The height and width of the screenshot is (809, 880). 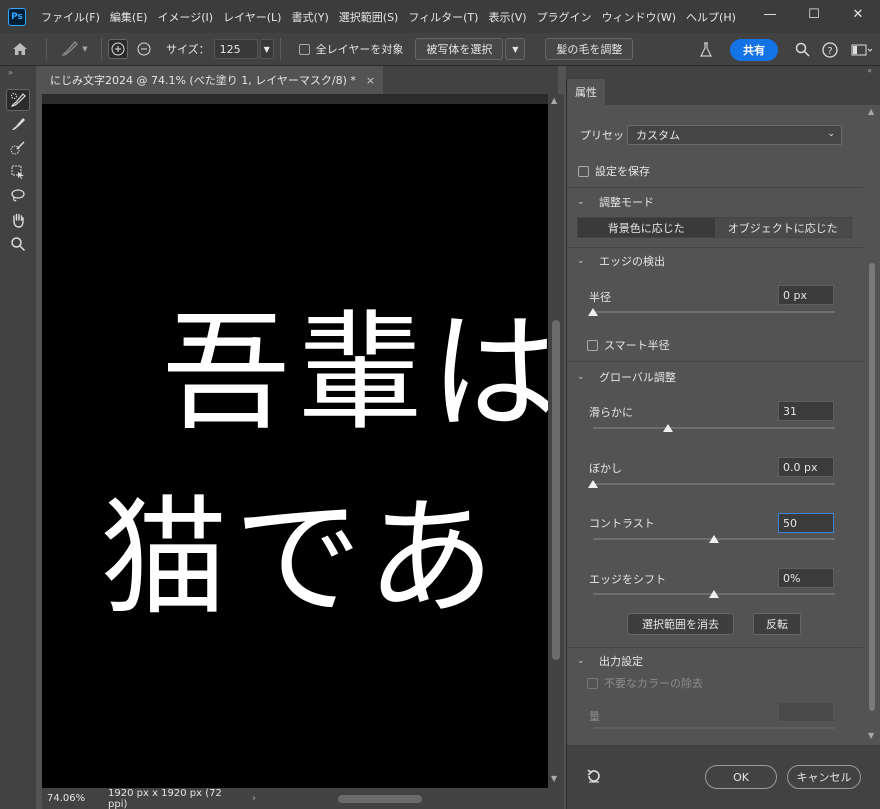 What do you see at coordinates (626, 377) in the screenshot?
I see `global-refine-header: ⌄ グローバル調整` at bounding box center [626, 377].